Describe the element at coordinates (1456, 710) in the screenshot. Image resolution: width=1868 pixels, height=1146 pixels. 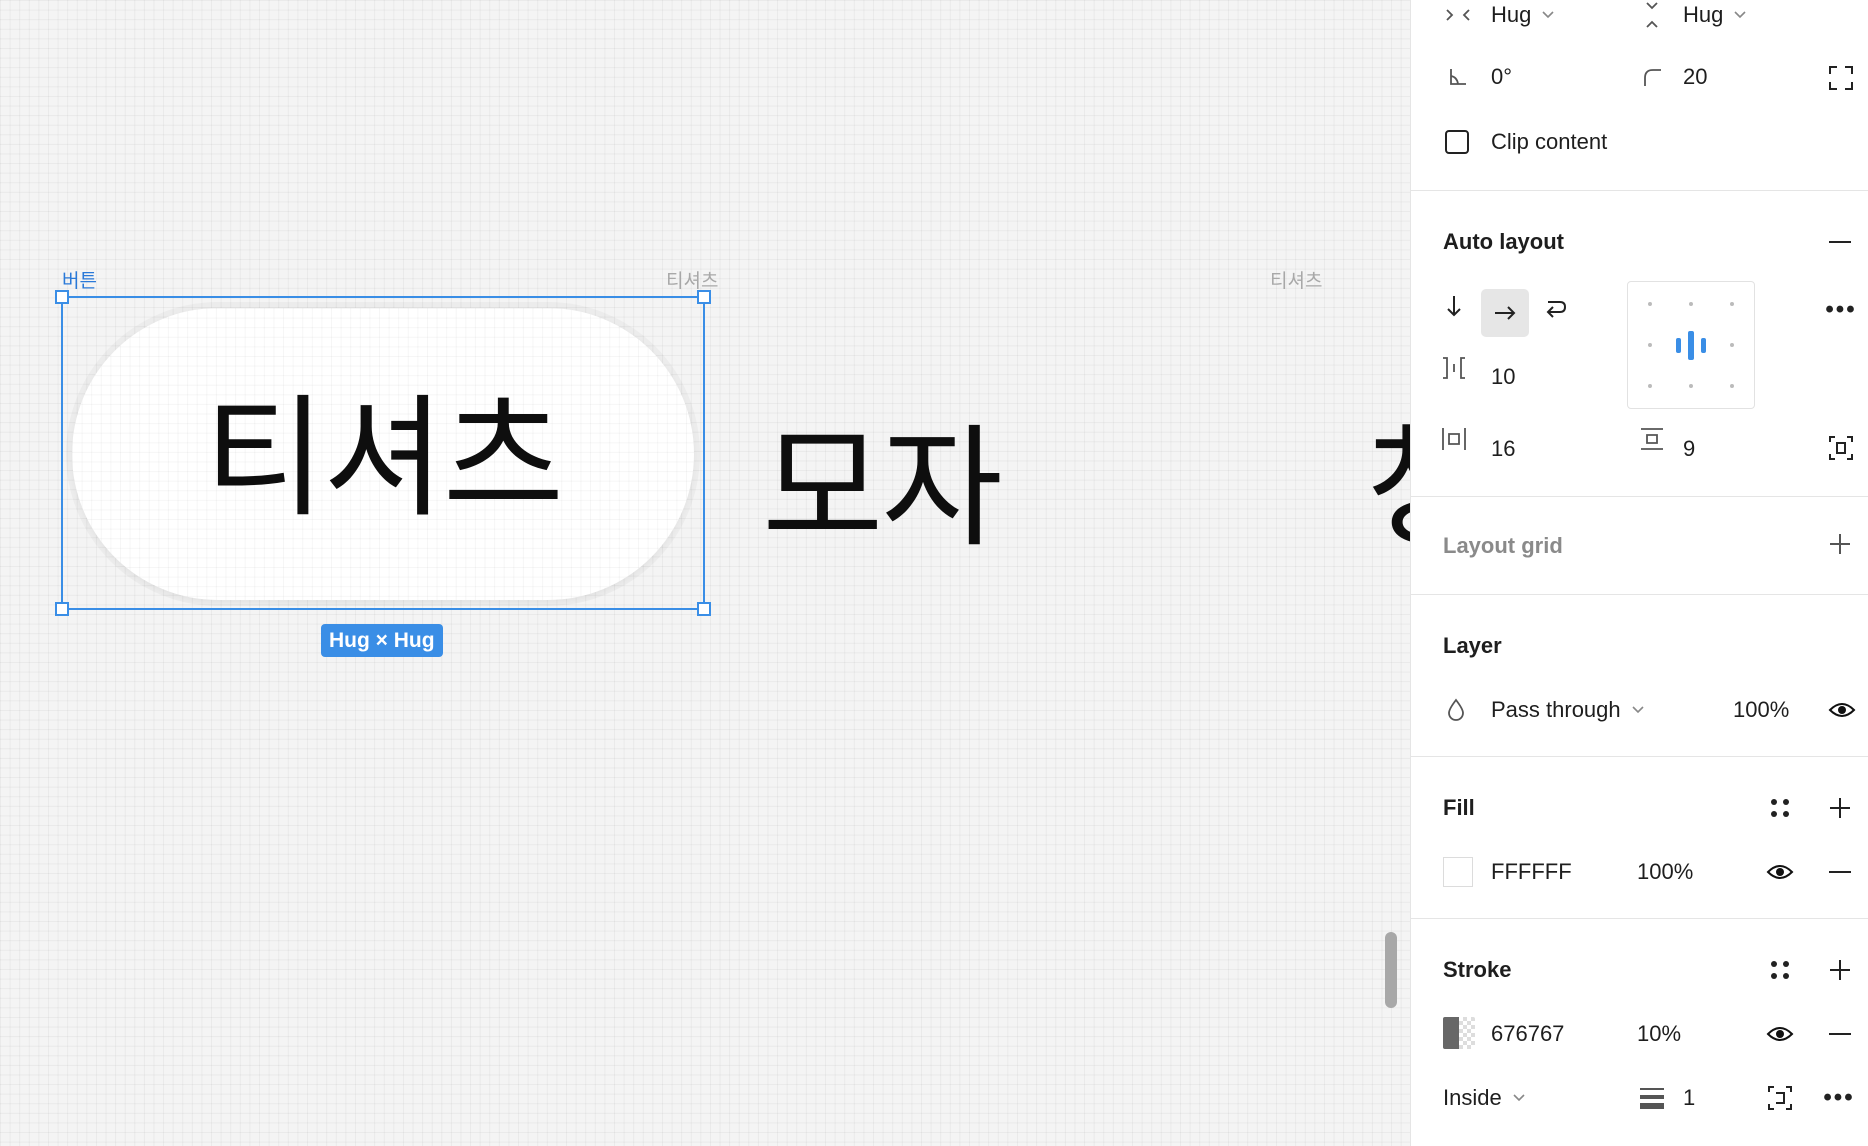
I see `blend-mode-icon` at that location.